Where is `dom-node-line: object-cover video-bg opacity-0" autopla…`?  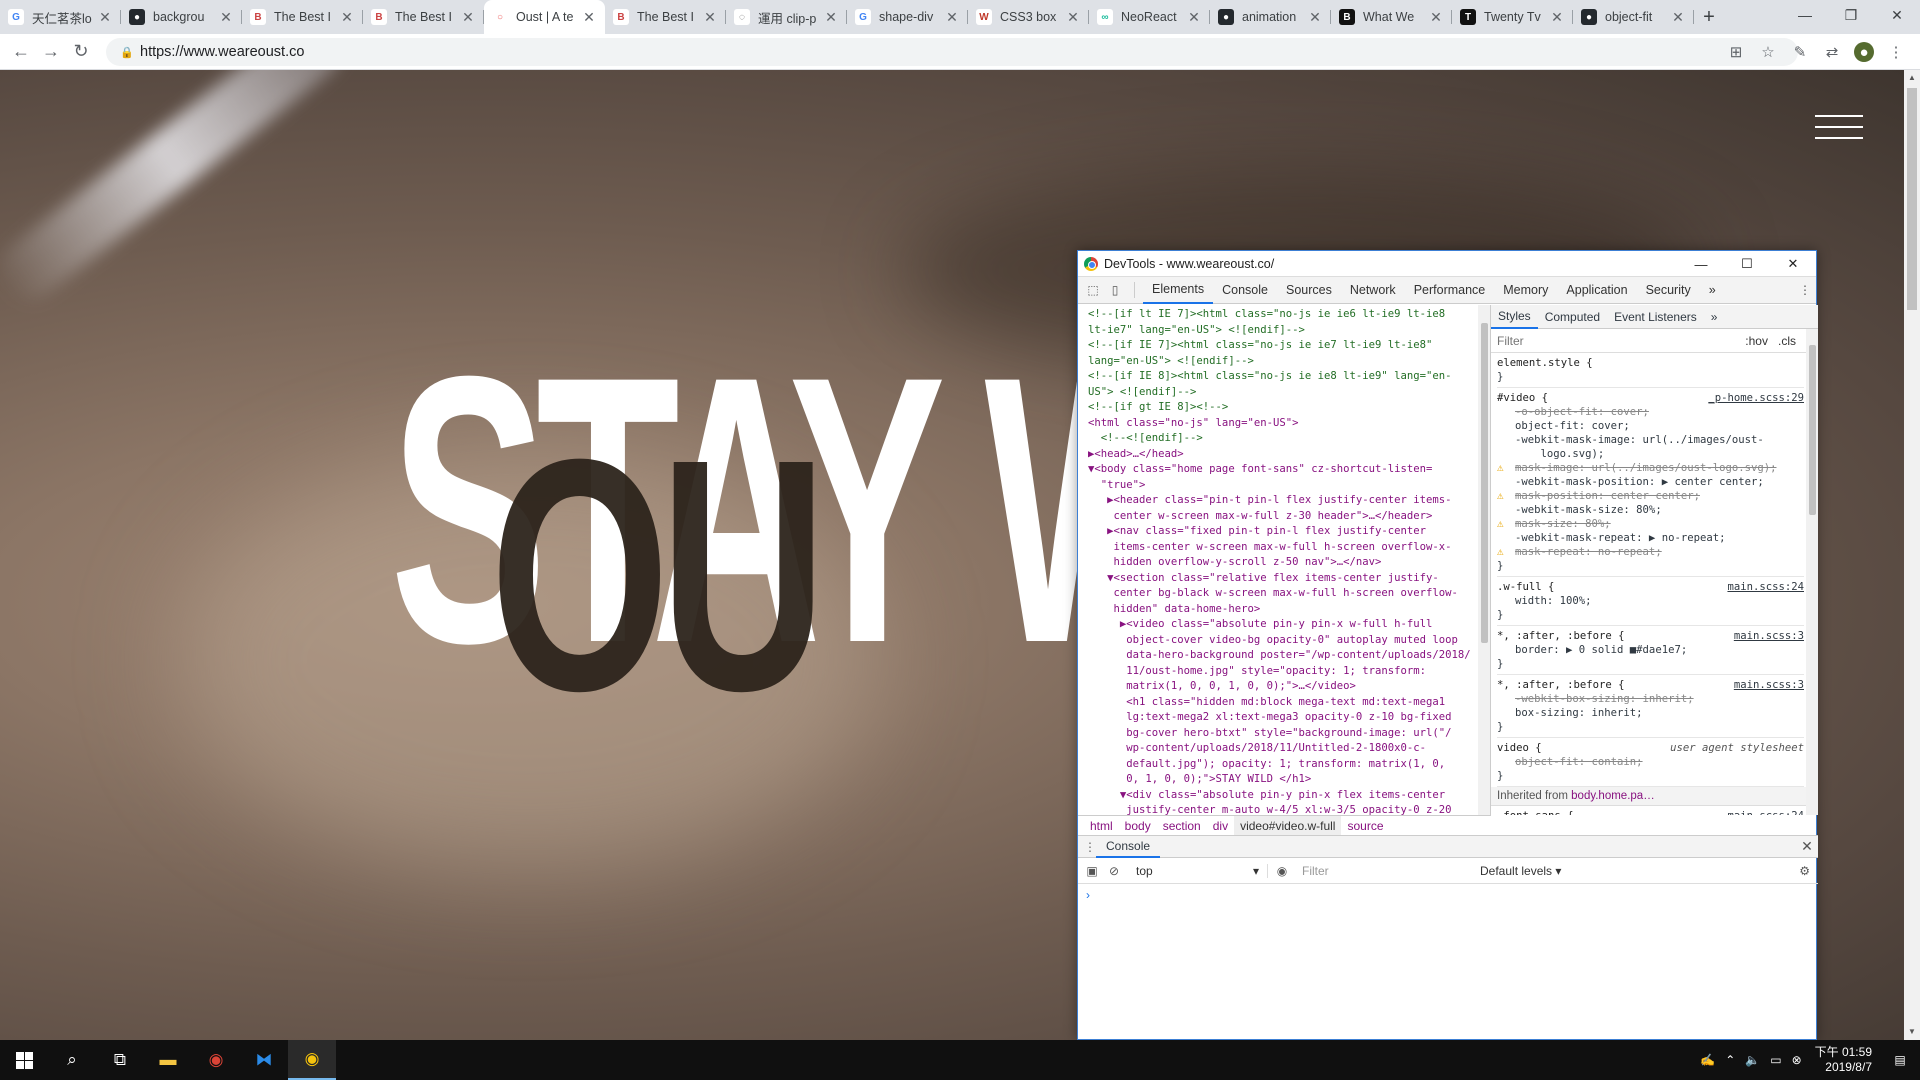
dom-node-line: object-cover video-bg opacity-0" autopla… is located at coordinates (1280, 641).